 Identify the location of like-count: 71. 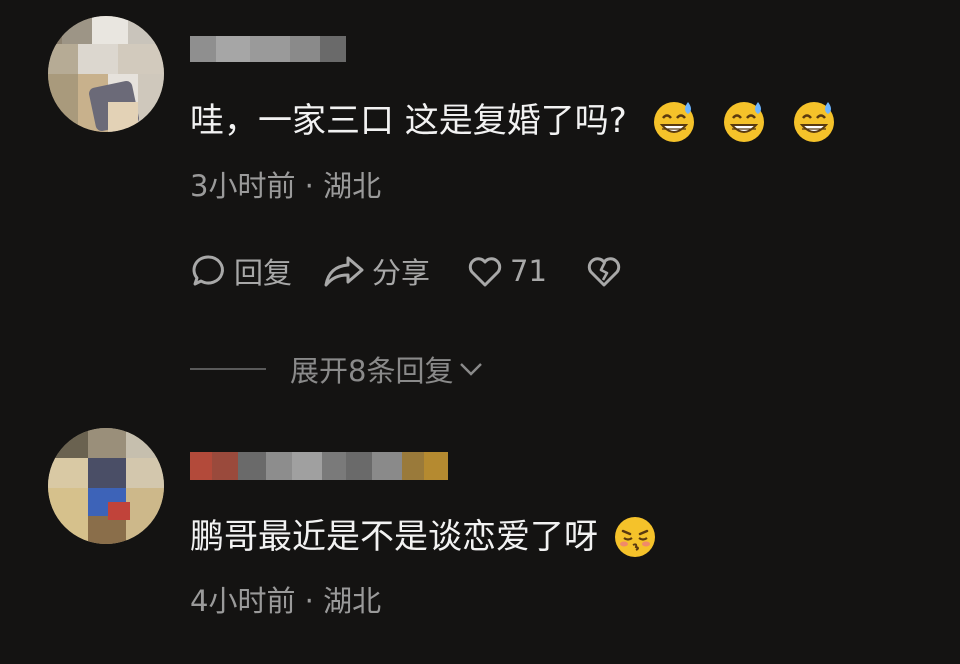
(528, 271).